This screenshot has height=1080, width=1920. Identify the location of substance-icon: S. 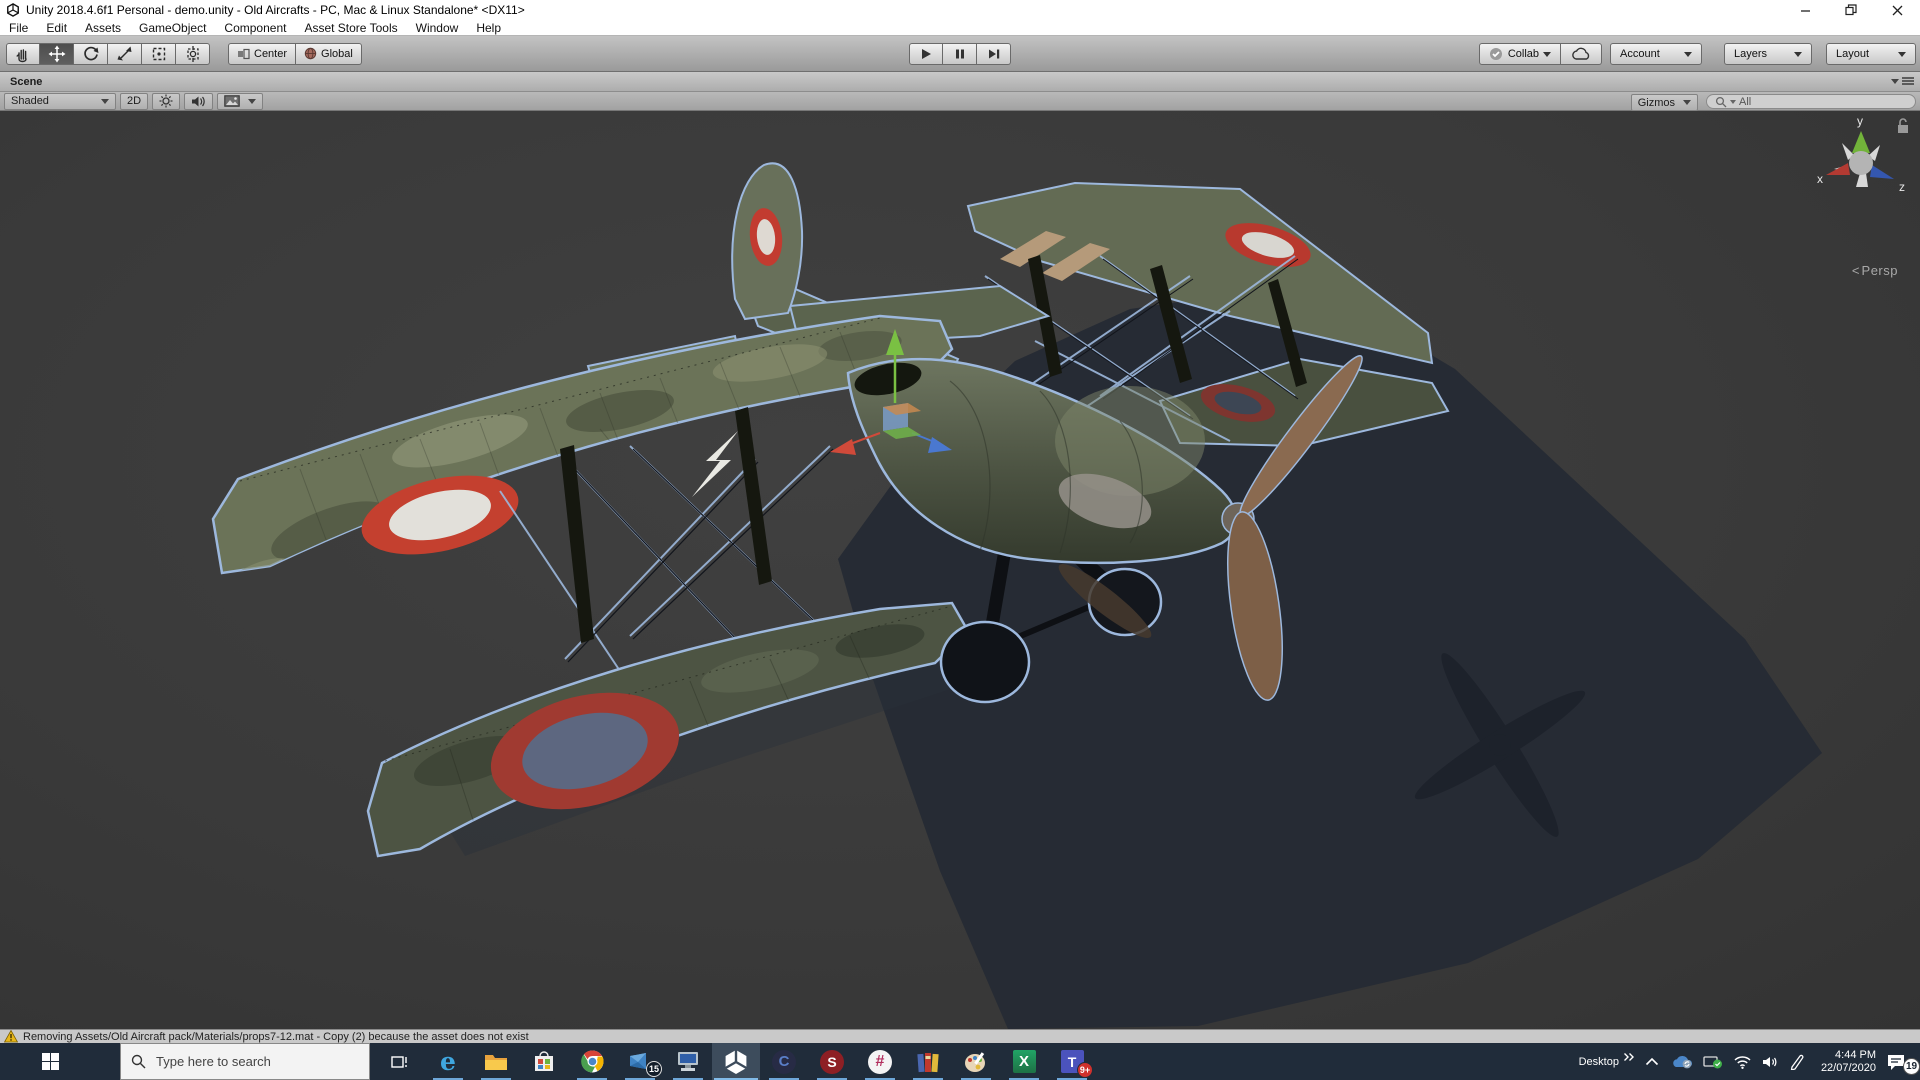
(832, 1061).